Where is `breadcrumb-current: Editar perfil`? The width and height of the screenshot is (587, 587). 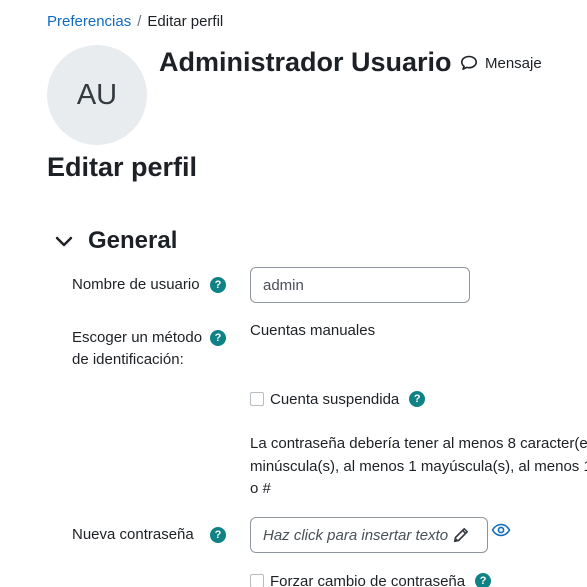
breadcrumb-current: Editar perfil is located at coordinates (185, 21).